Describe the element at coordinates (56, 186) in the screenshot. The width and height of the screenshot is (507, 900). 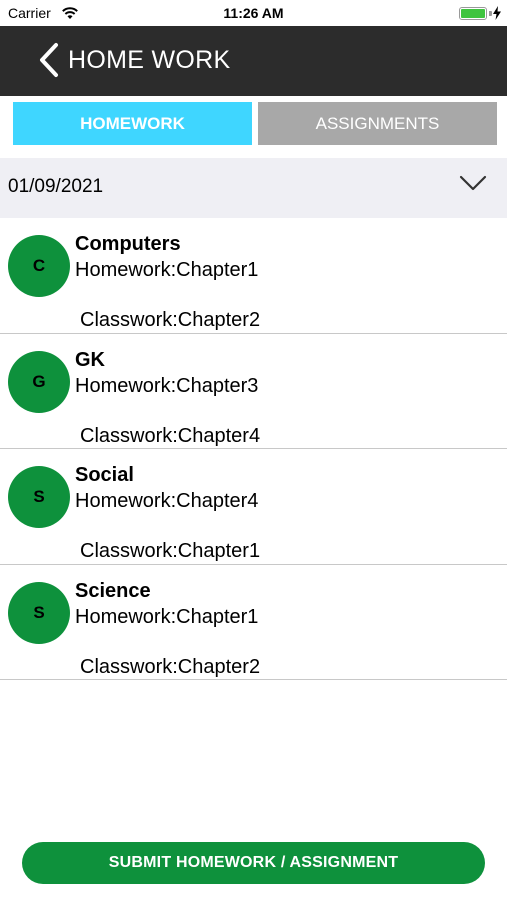
I see `date-value: 01/09/2021` at that location.